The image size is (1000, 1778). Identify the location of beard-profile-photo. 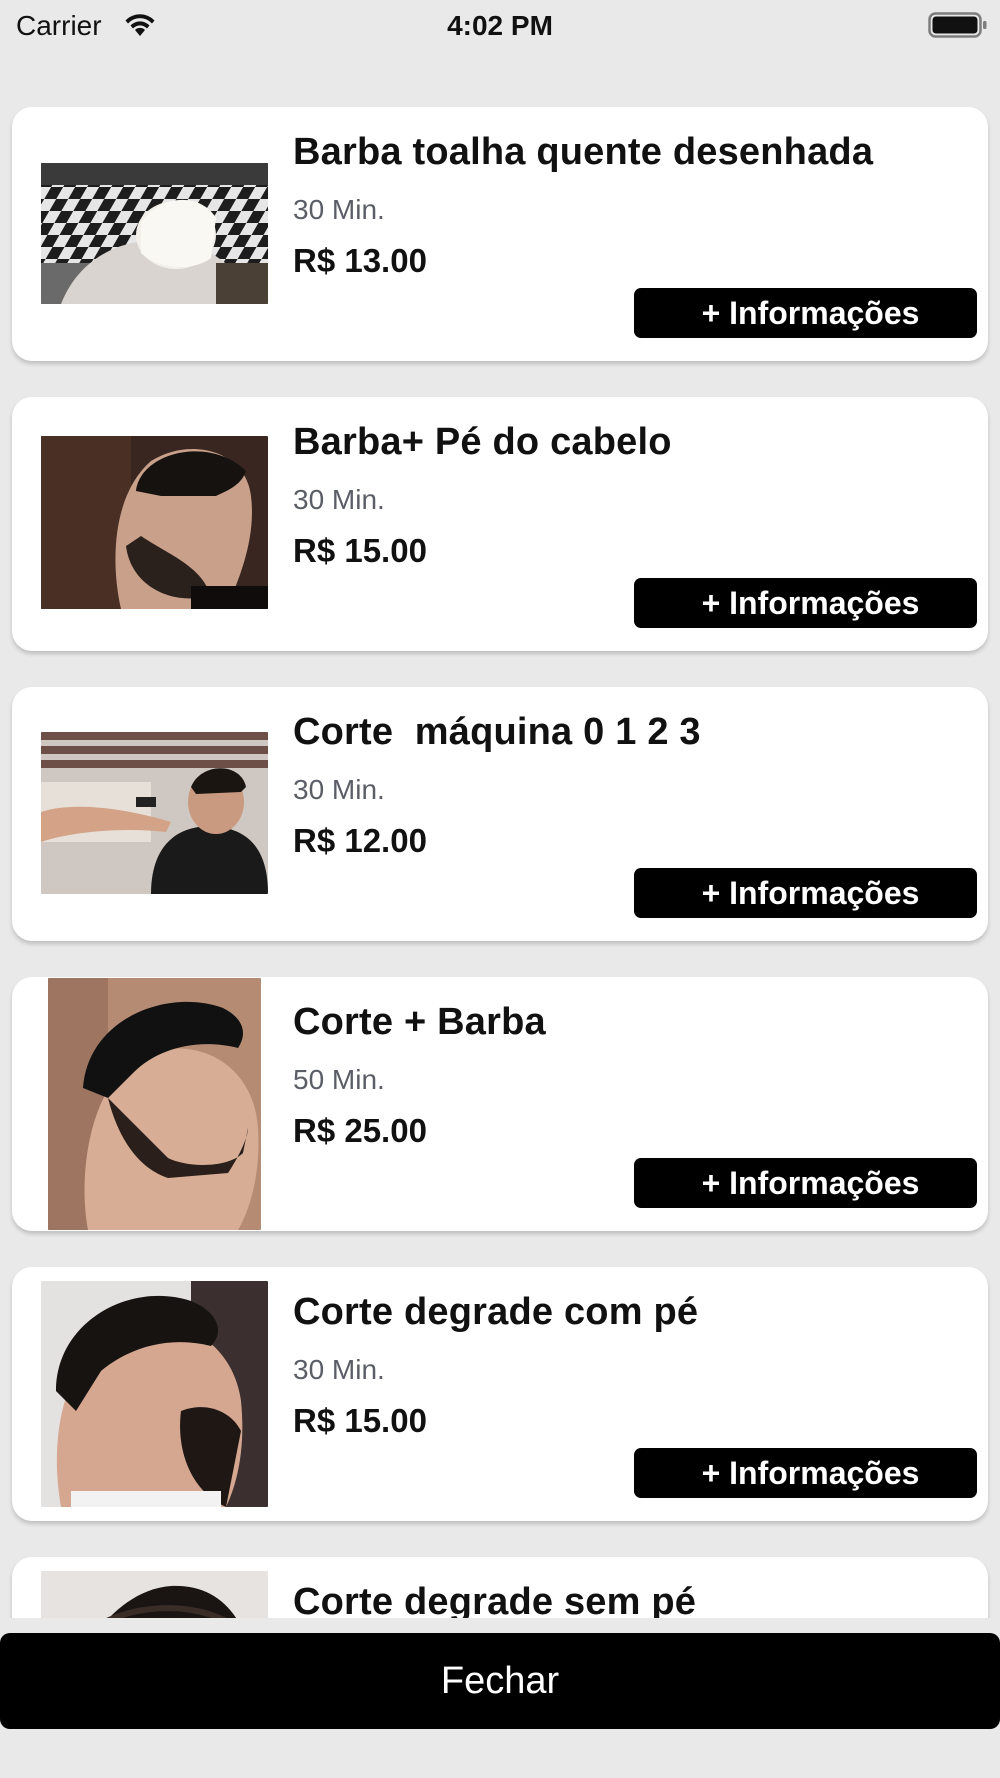
(154, 522).